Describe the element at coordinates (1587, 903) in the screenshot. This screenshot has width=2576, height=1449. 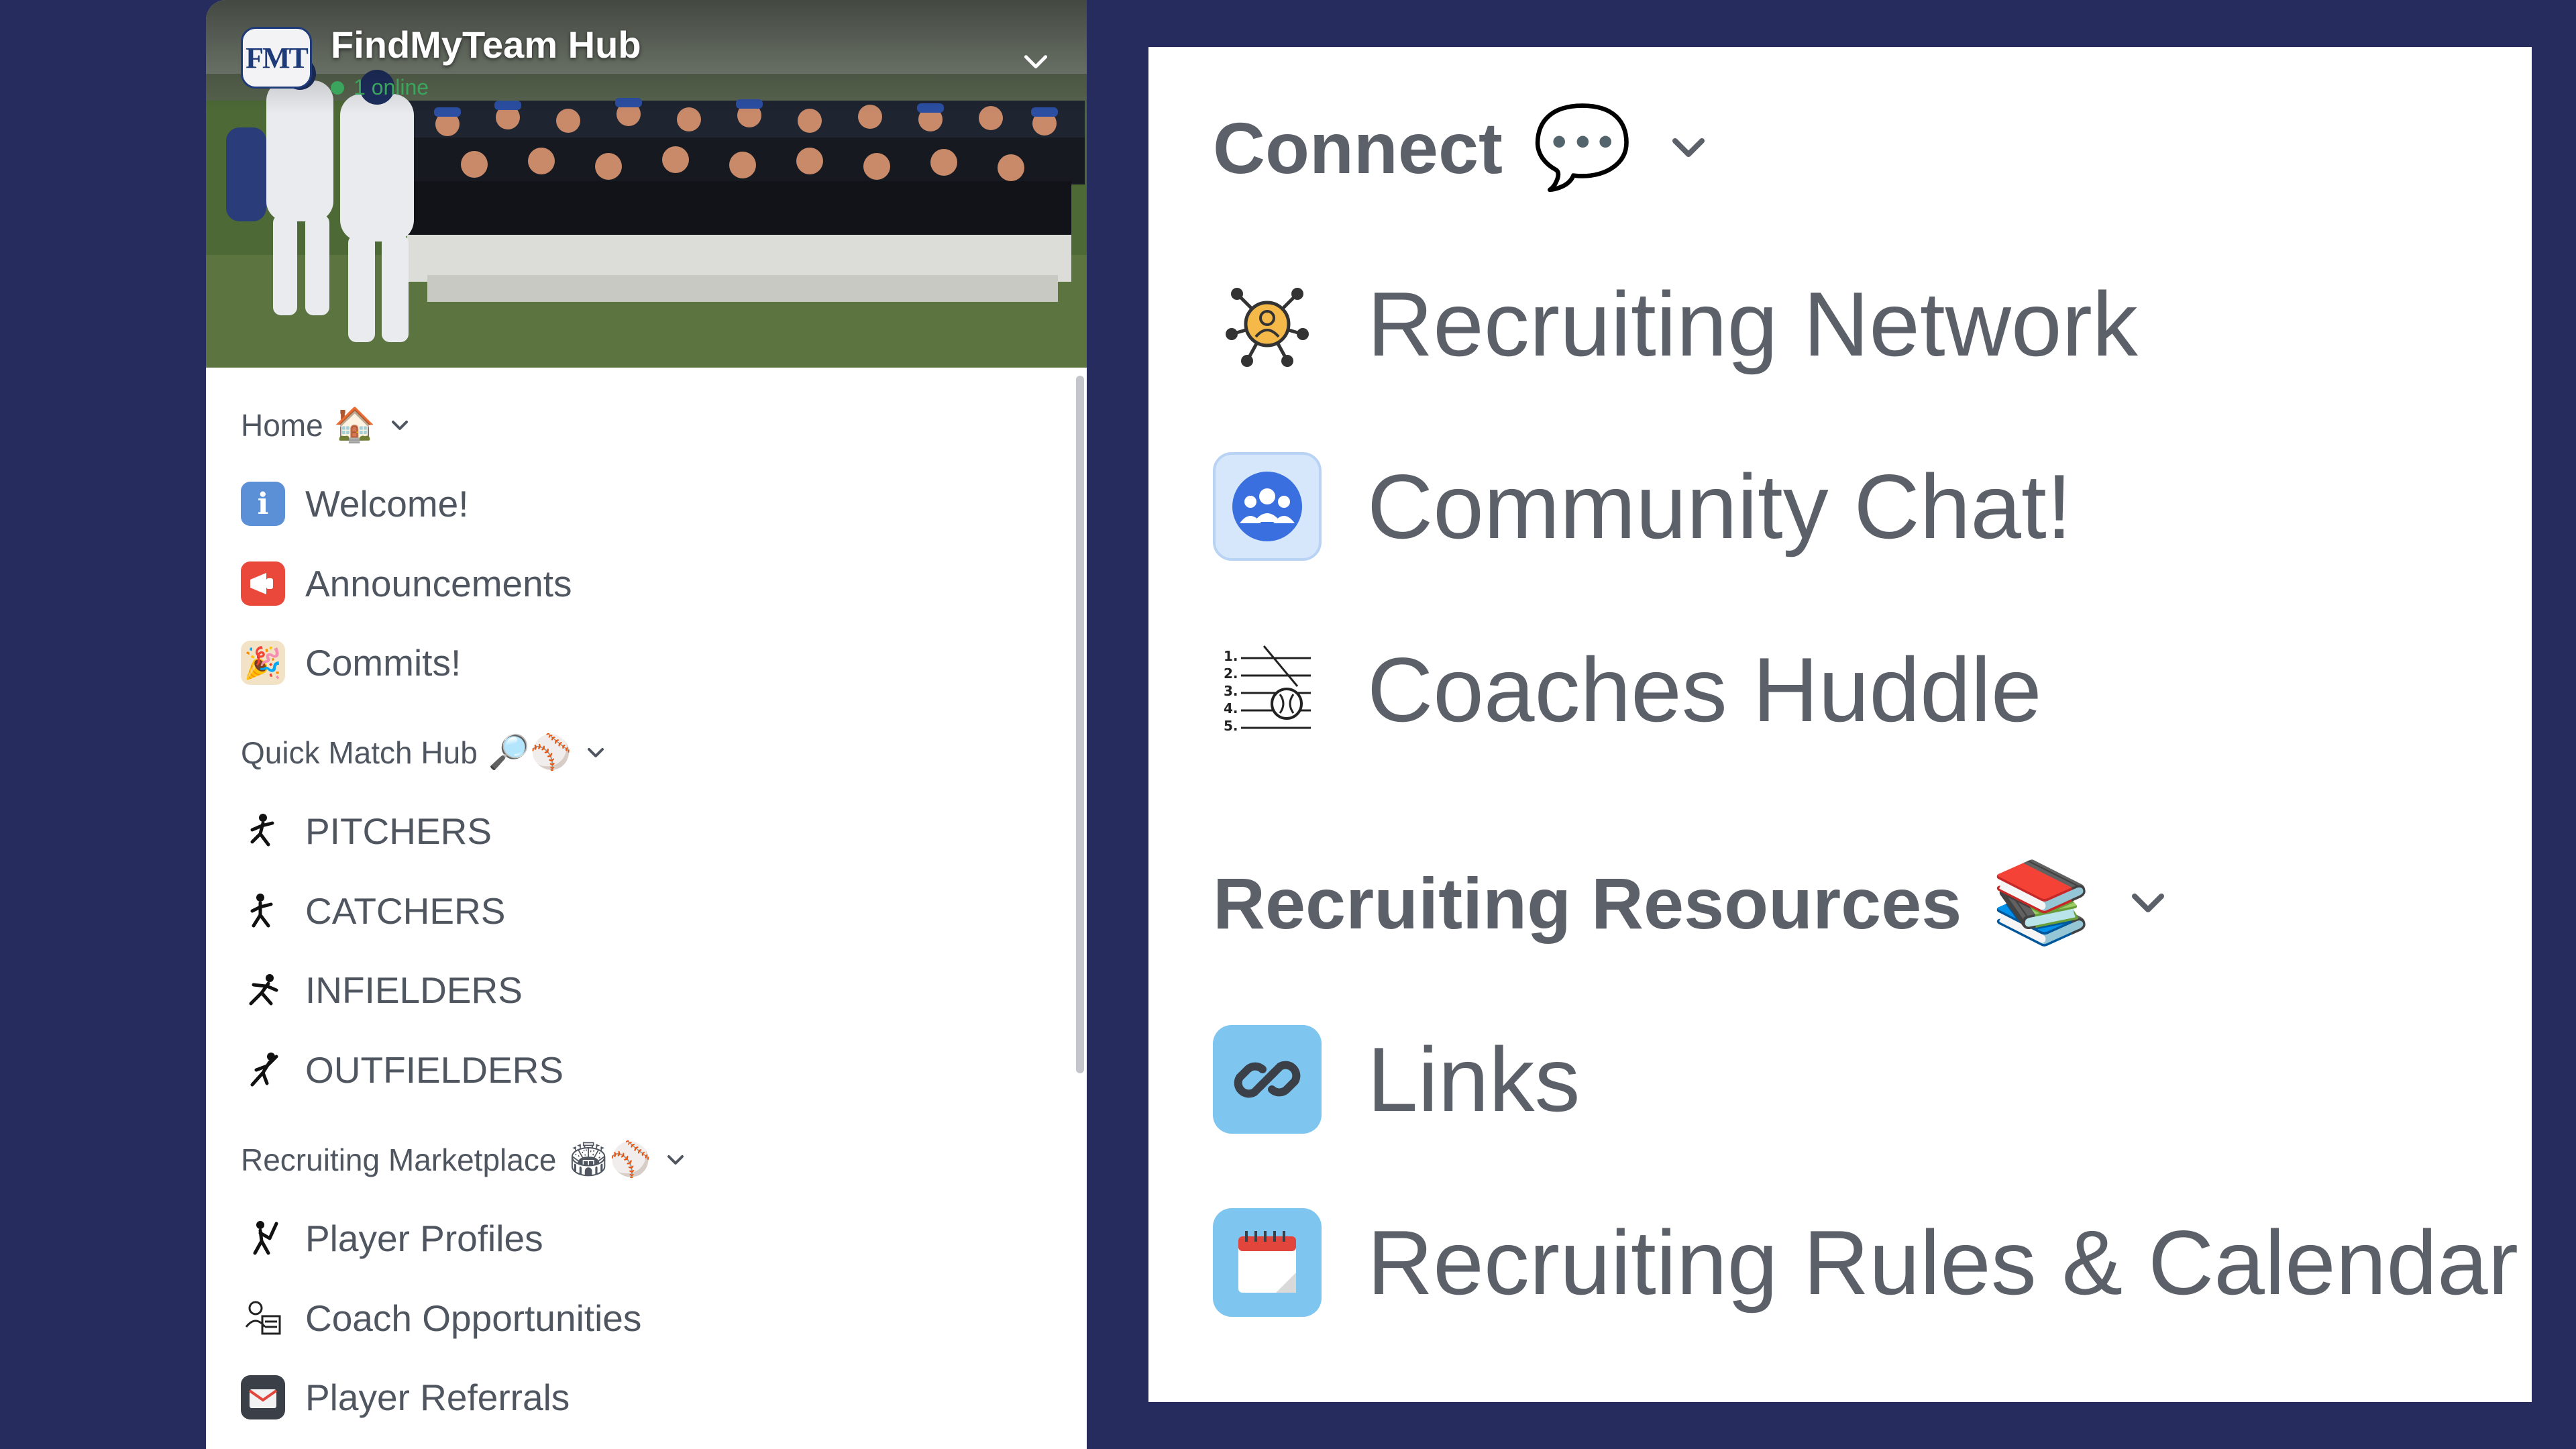
I see `category-label: Recruiting Resources` at that location.